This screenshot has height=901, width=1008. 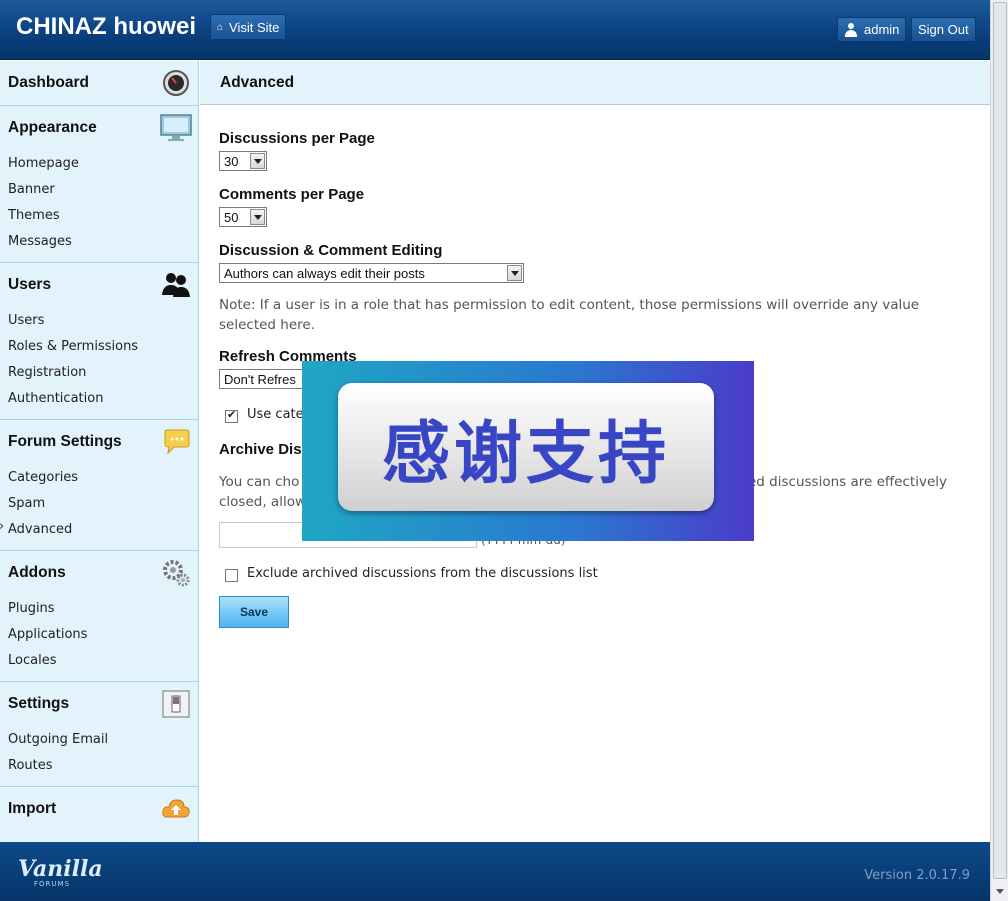 I want to click on overlay-banner: 感谢支持, so click(x=528, y=451).